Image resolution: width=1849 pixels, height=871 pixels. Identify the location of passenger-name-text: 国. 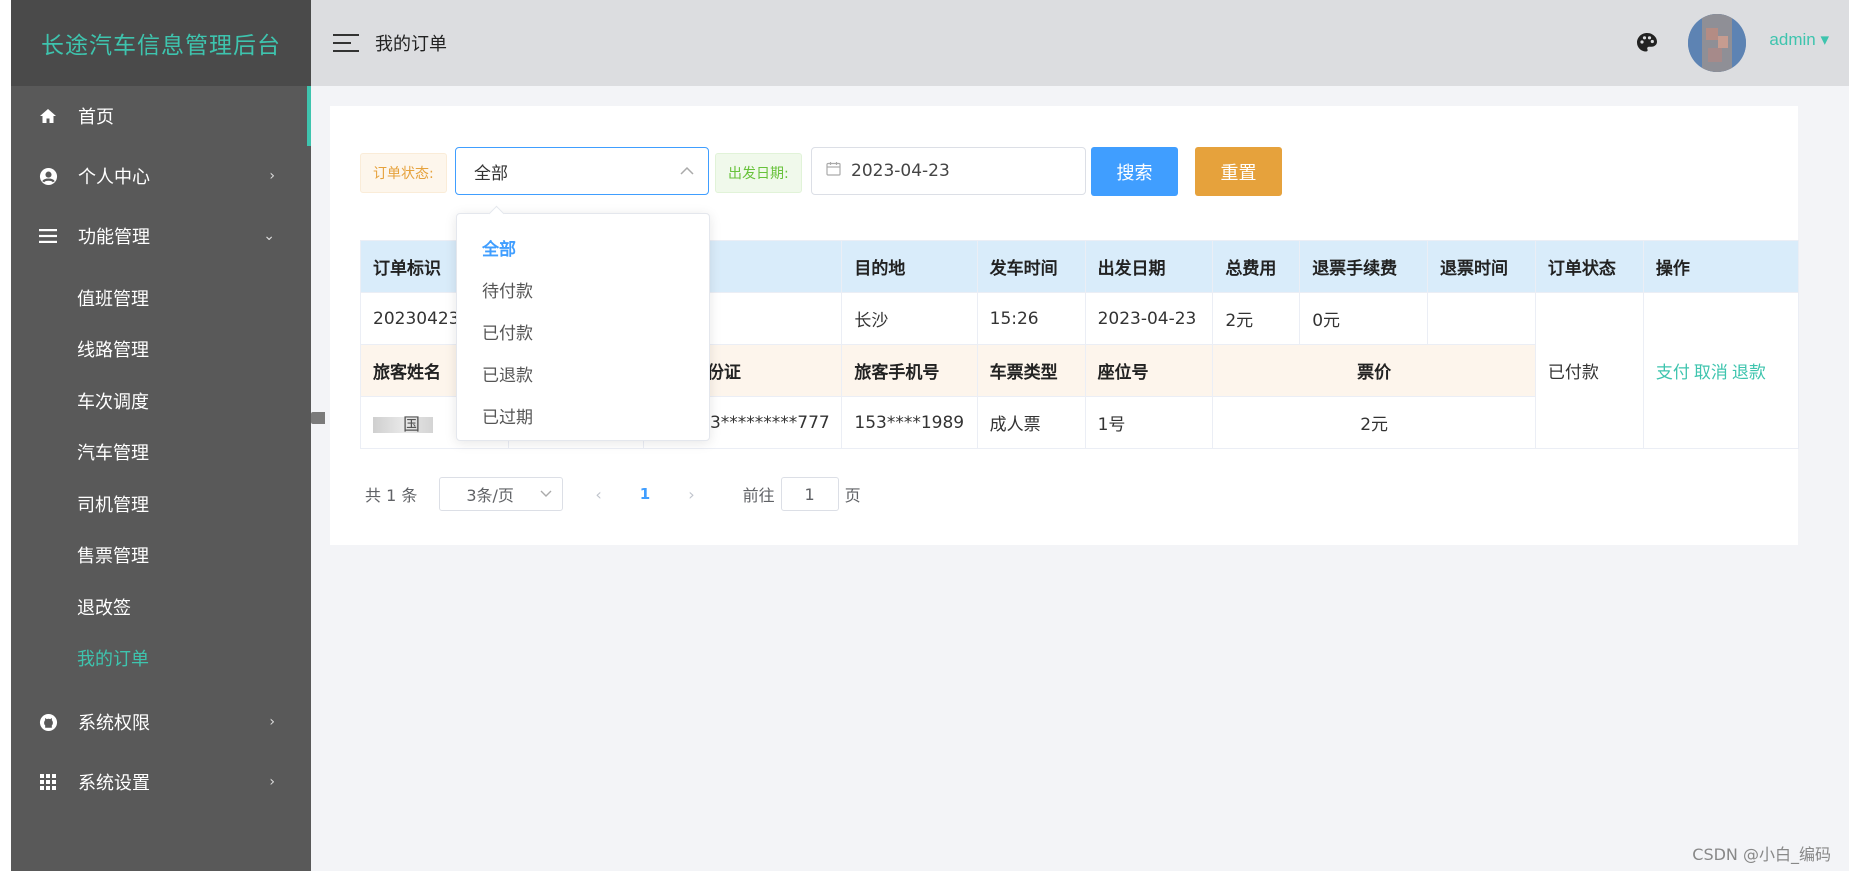
(411, 425).